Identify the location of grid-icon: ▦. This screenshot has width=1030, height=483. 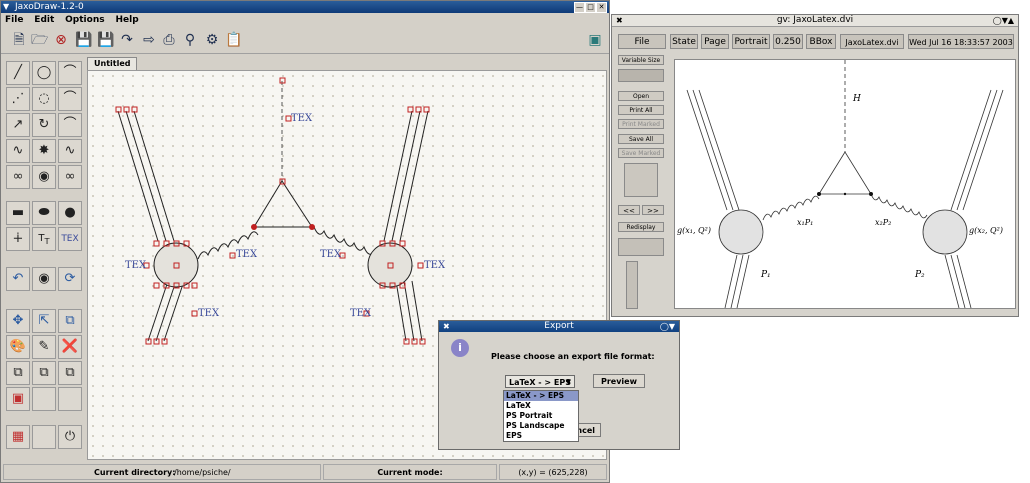
(18, 437).